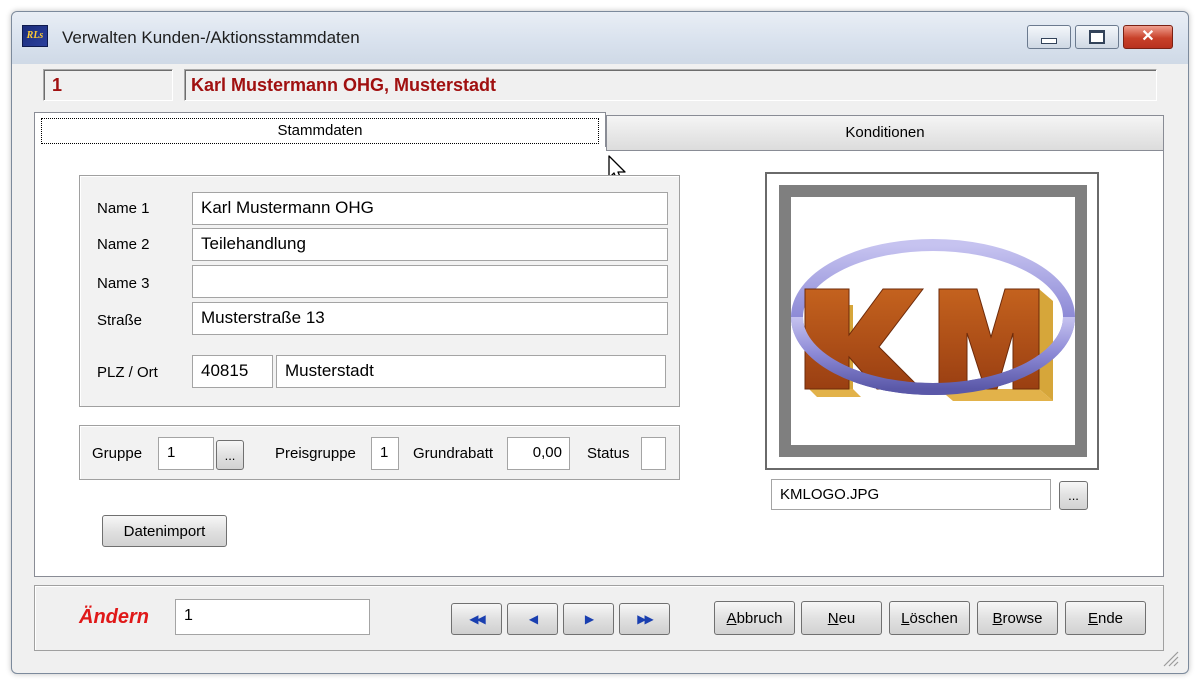 The height and width of the screenshot is (687, 1200). Describe the element at coordinates (885, 133) in the screenshot. I see `tab-konditionen: Konditionen` at that location.